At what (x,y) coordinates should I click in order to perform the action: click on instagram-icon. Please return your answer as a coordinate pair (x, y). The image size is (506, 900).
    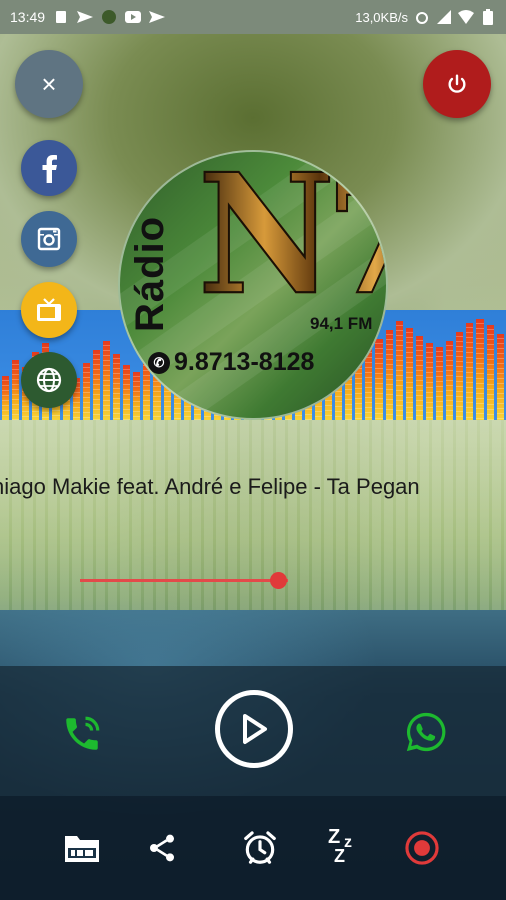
    Looking at the image, I should click on (49, 239).